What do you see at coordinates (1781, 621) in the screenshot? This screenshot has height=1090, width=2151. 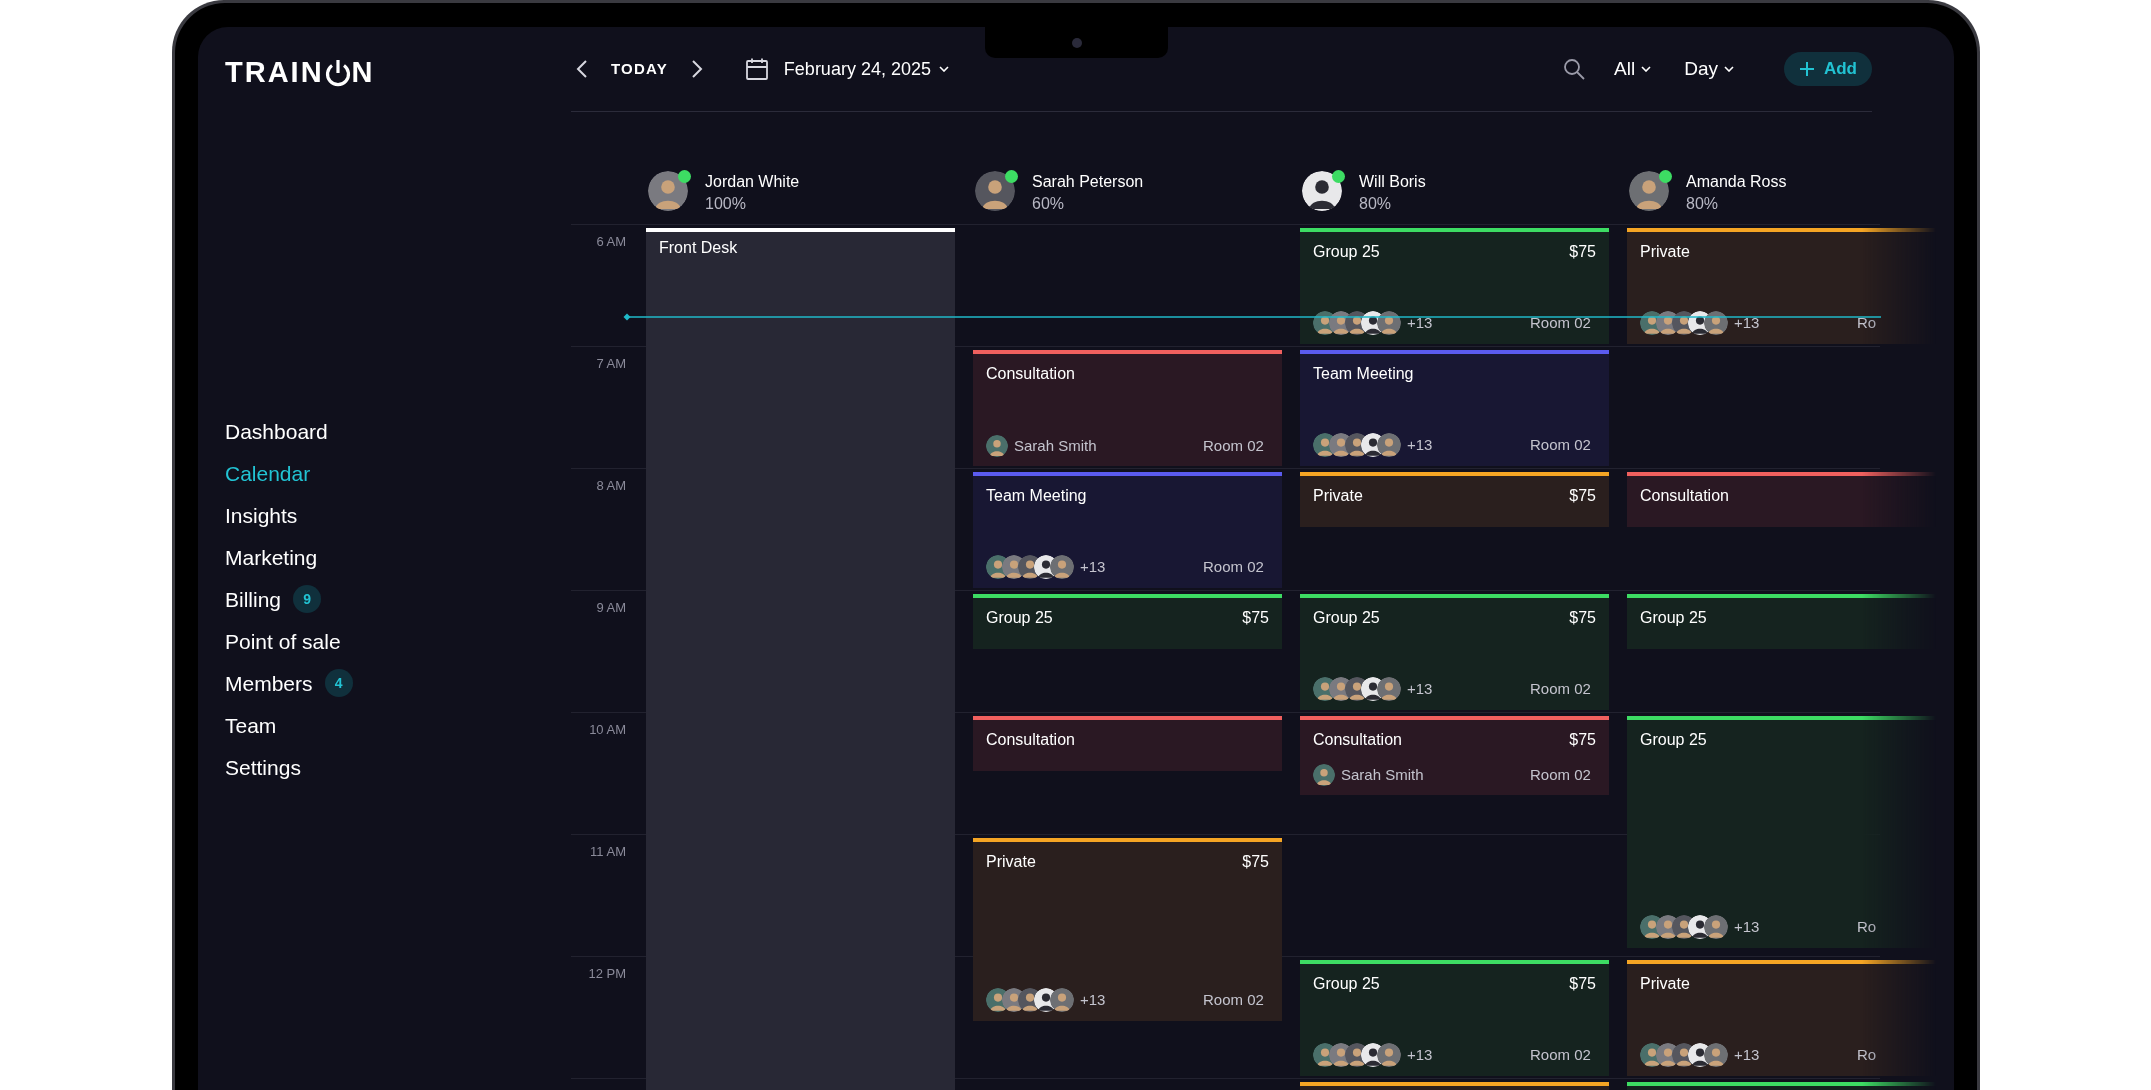 I see `event-card: Group 25` at bounding box center [1781, 621].